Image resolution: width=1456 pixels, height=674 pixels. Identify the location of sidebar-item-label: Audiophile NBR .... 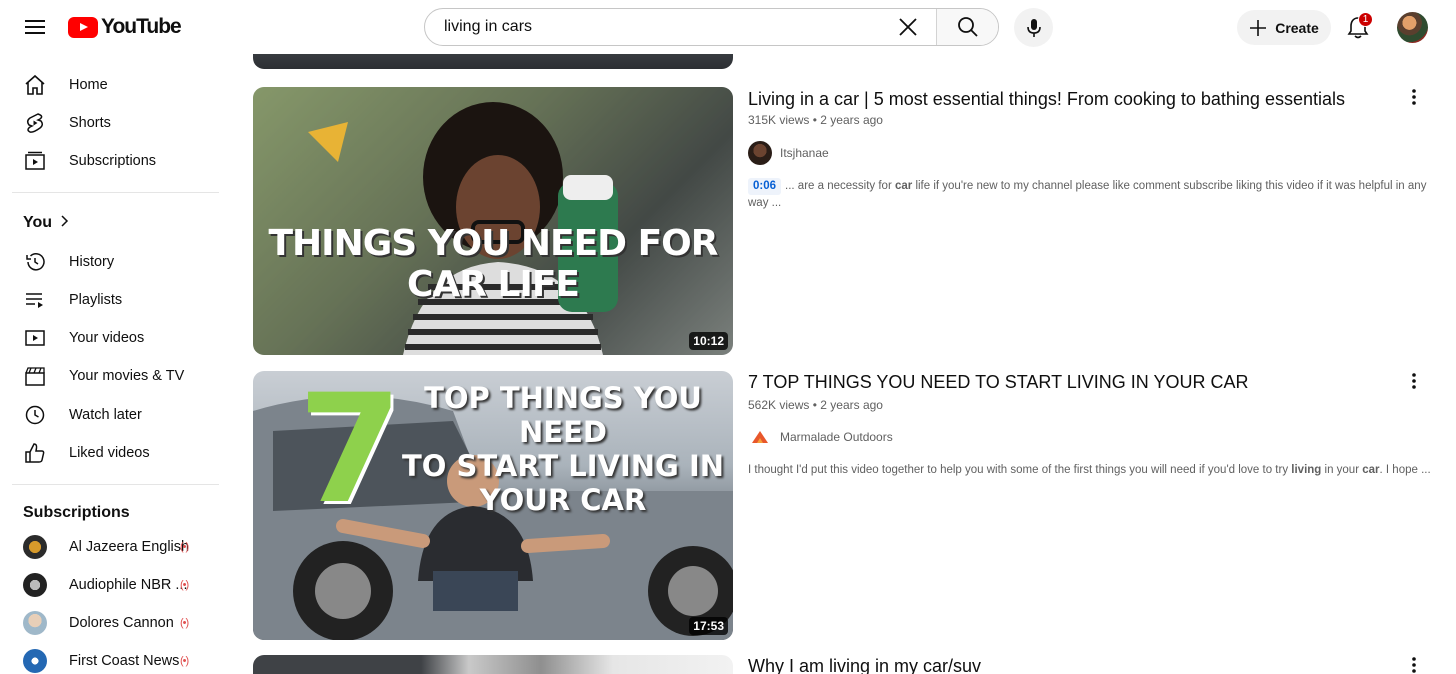
(128, 585).